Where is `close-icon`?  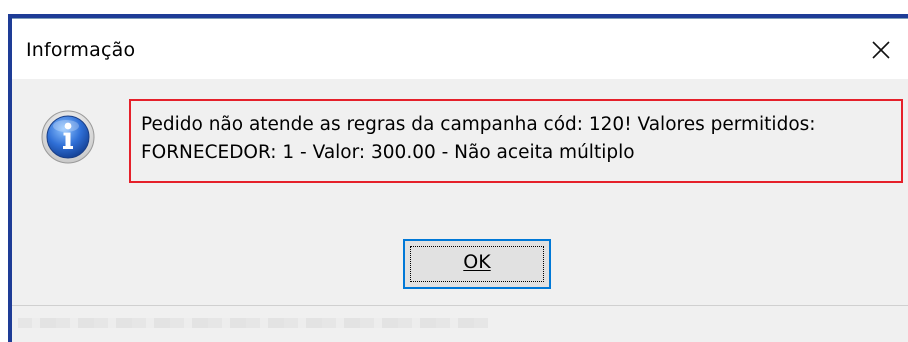 close-icon is located at coordinates (881, 50).